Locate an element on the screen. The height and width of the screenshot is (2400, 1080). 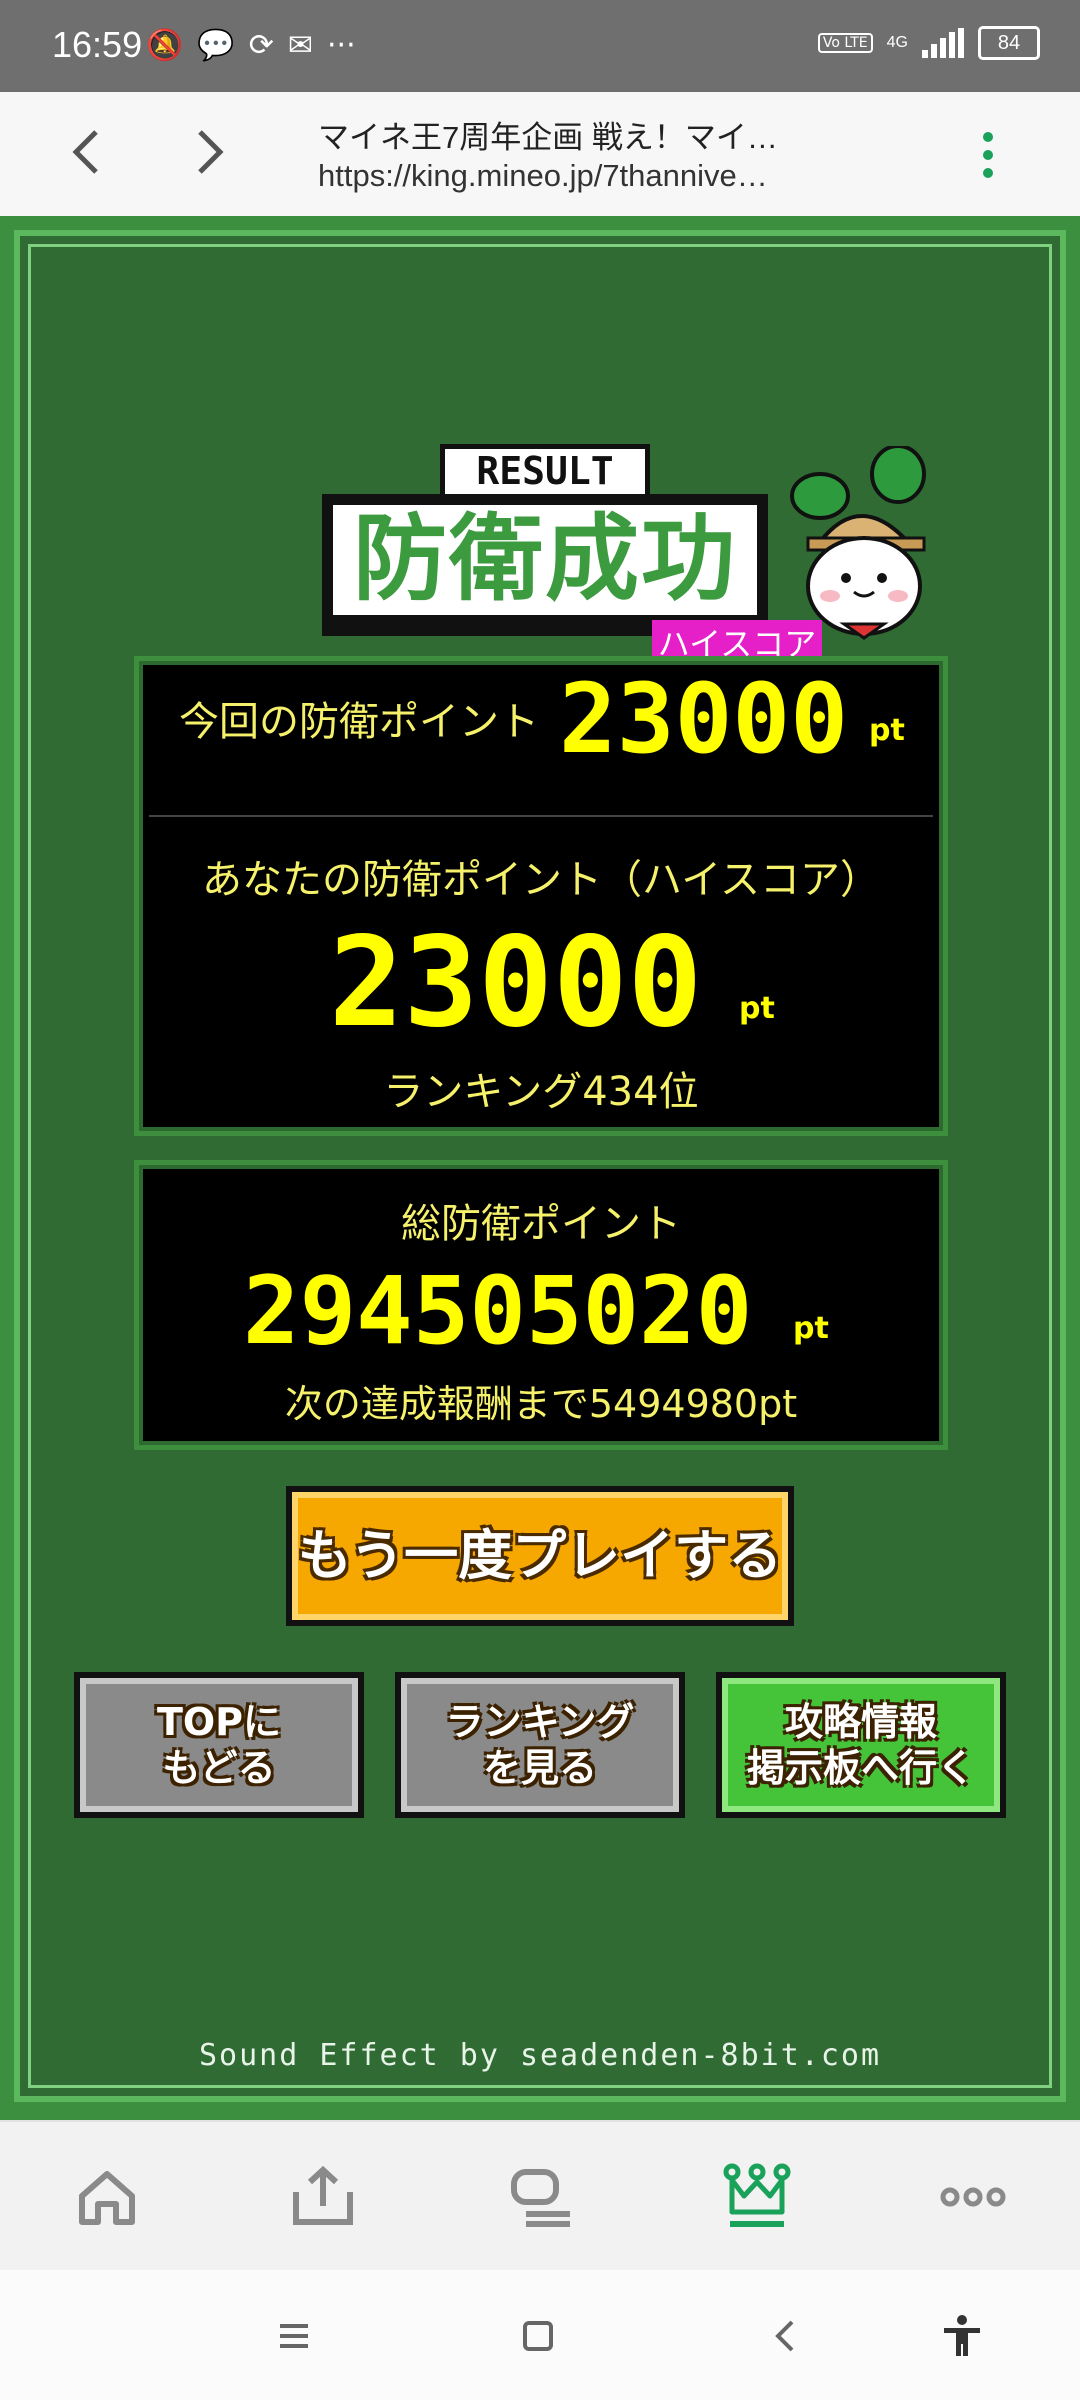
view-ranking-button: ランキング を見る is located at coordinates (540, 1745).